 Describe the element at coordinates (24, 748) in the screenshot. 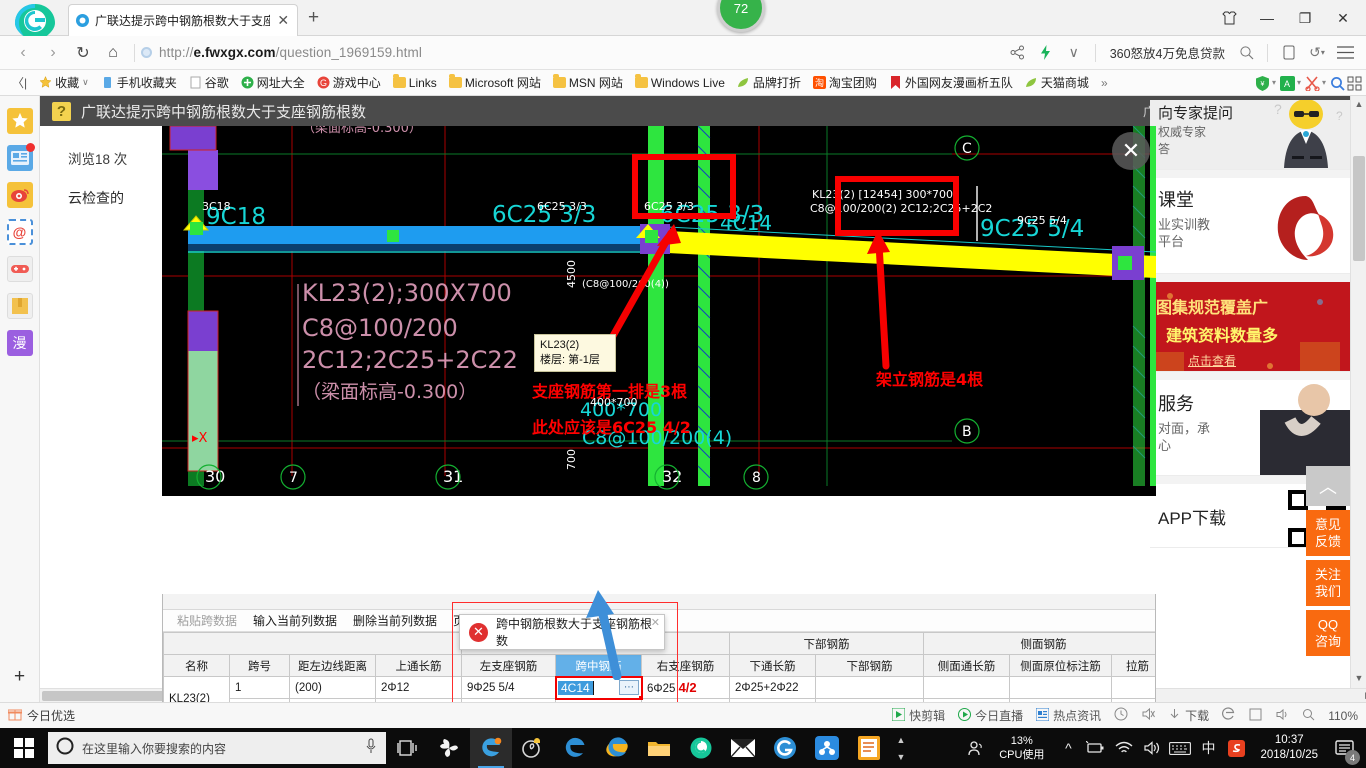

I see `start-button` at that location.